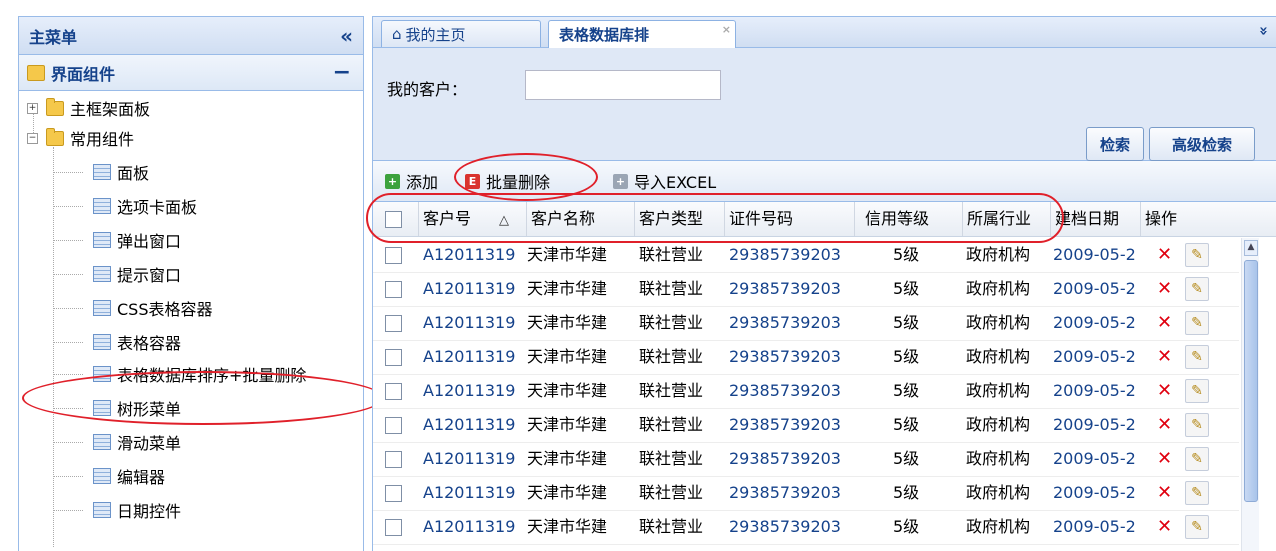  Describe the element at coordinates (1094, 356) in the screenshot. I see `cell-date: 2009-05-2` at that location.